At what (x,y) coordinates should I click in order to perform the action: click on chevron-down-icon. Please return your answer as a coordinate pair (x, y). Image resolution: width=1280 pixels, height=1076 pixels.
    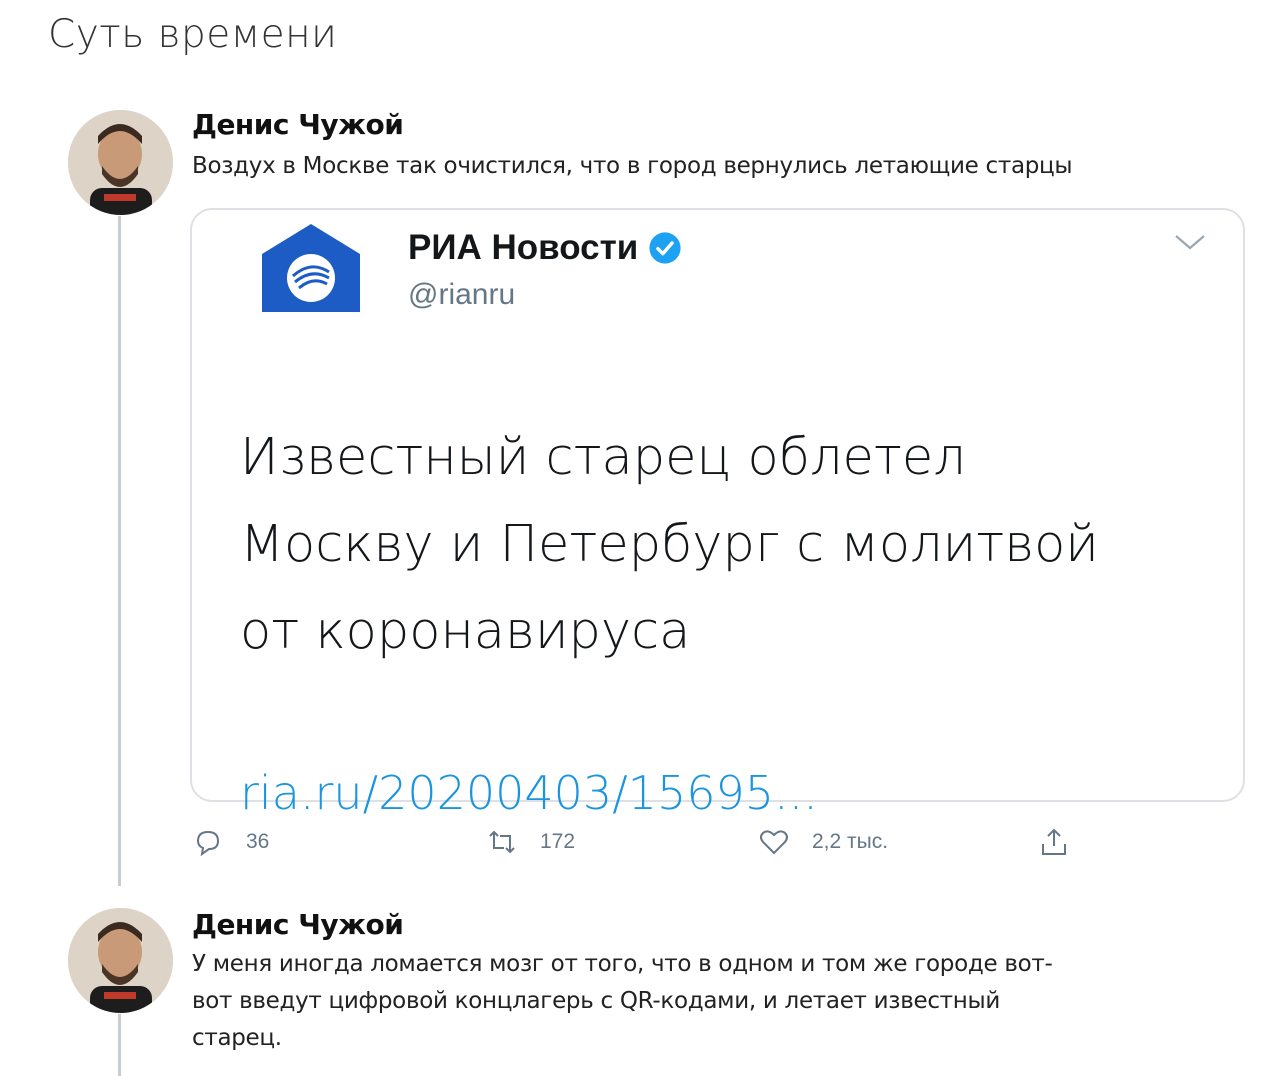
    Looking at the image, I should click on (1190, 242).